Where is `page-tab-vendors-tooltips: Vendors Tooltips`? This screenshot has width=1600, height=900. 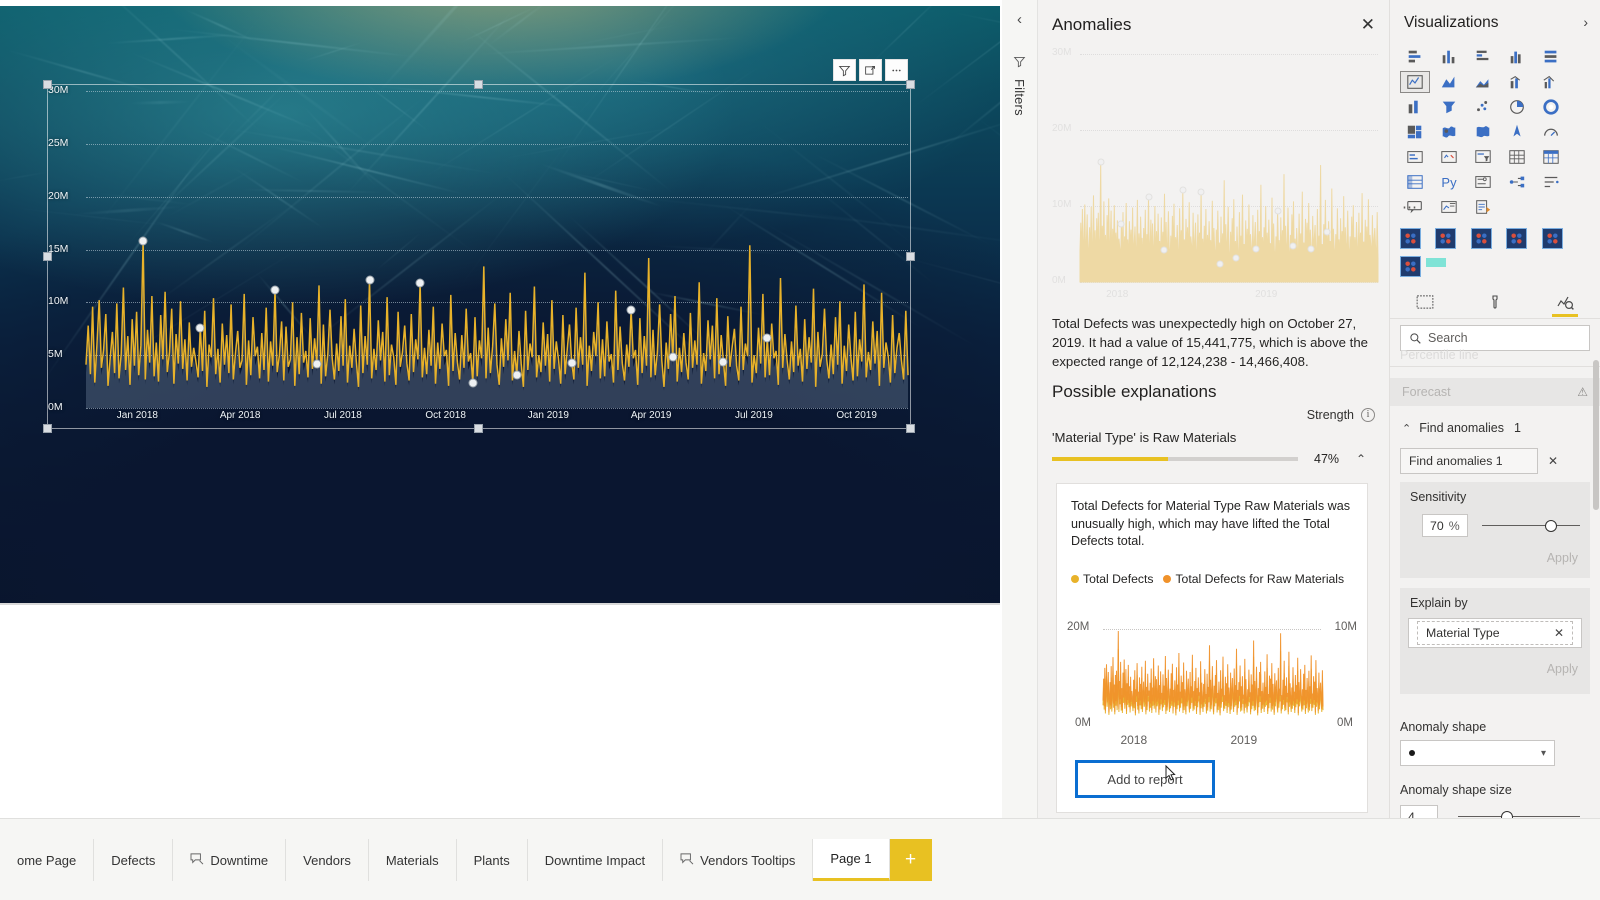
page-tab-vendors-tooltips: Vendors Tooltips is located at coordinates (738, 860).